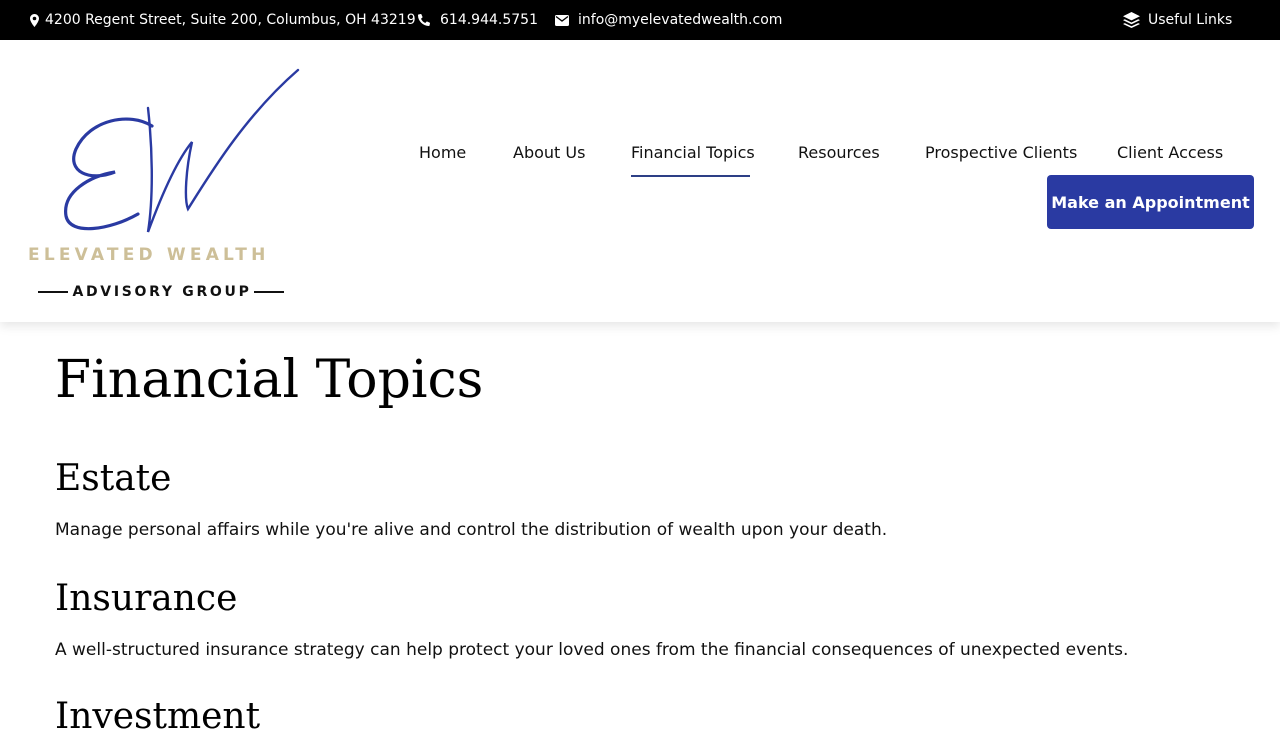  Describe the element at coordinates (549, 152) in the screenshot. I see `nav-about-us: About Us` at that location.